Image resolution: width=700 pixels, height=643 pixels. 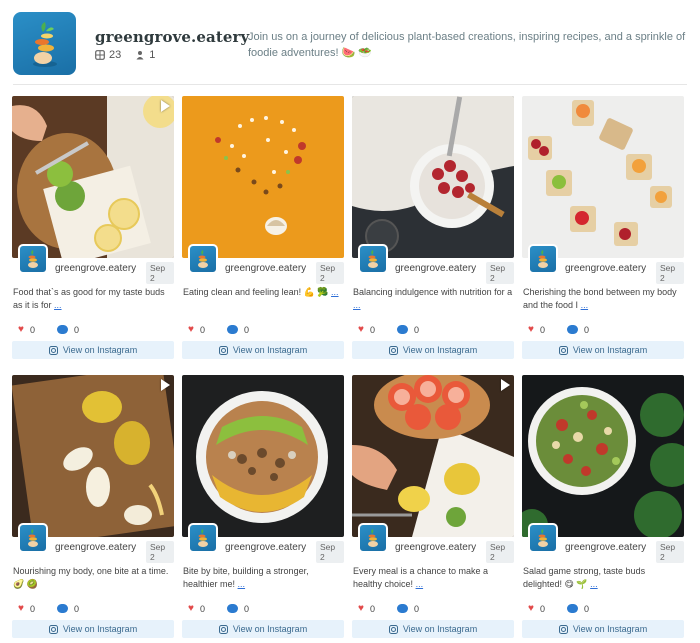 I want to click on berries-bowl-photo, so click(x=433, y=177).